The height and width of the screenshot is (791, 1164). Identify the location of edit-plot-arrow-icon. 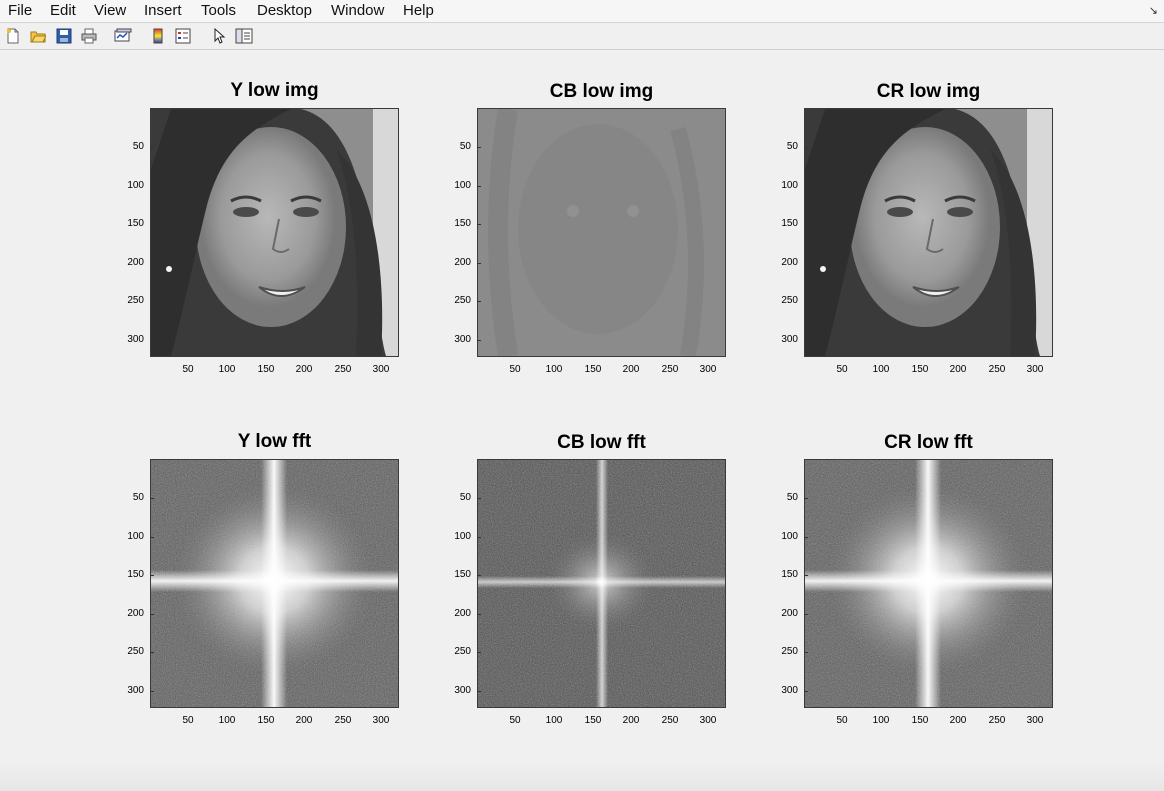
(219, 36).